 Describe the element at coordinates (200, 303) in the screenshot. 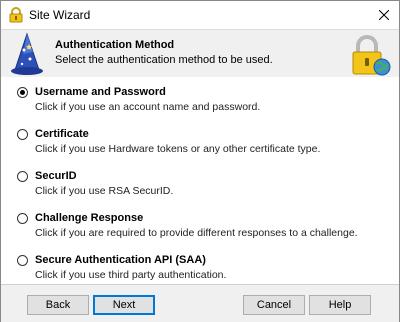

I see `wizard-footer: Back Next Cancel Help` at that location.